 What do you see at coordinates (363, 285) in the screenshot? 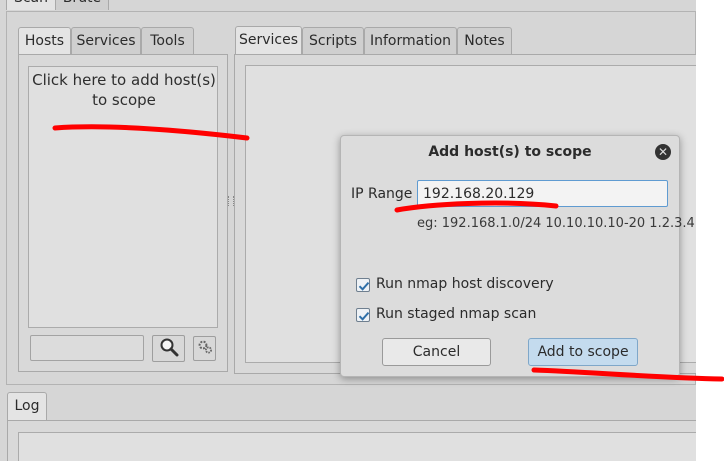
I see `host-discovery-checkbox` at bounding box center [363, 285].